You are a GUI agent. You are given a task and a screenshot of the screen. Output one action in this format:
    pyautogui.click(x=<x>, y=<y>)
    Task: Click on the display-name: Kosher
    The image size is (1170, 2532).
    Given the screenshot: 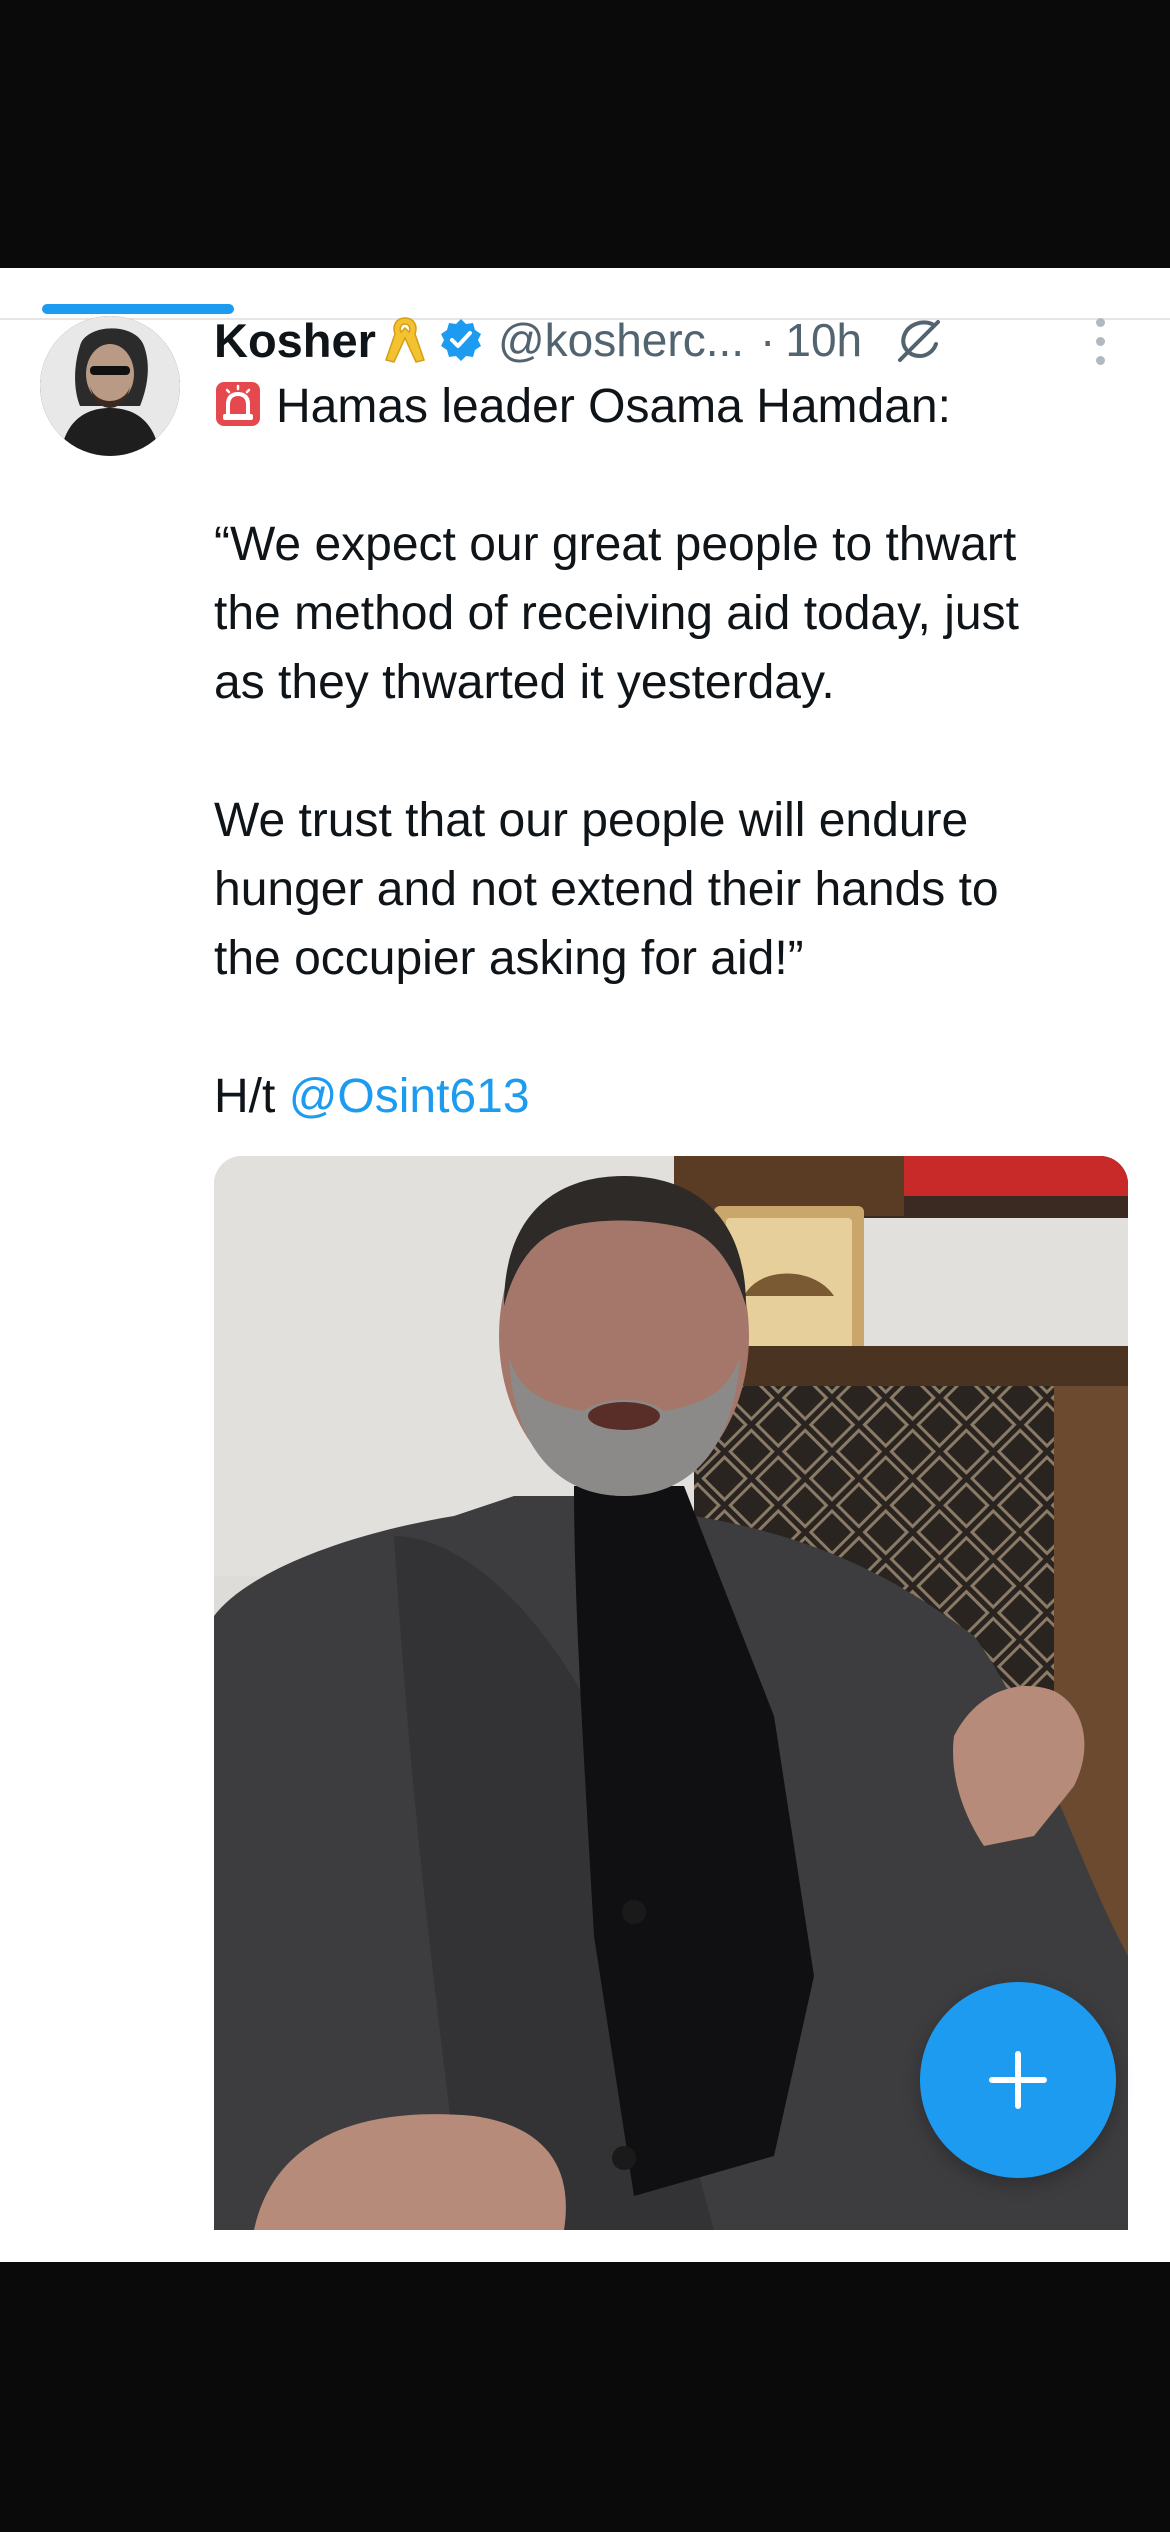 What is the action you would take?
    pyautogui.click(x=295, y=340)
    